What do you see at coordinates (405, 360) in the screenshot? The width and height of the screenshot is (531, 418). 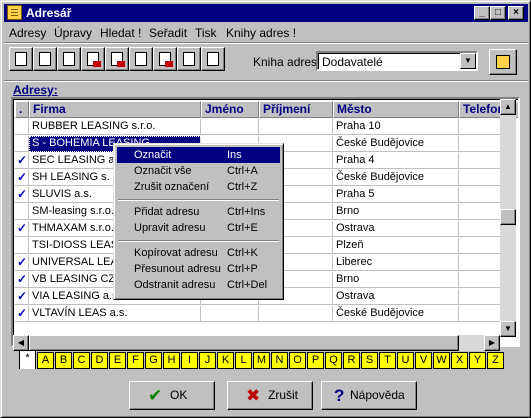 I see `letter-tab: U` at bounding box center [405, 360].